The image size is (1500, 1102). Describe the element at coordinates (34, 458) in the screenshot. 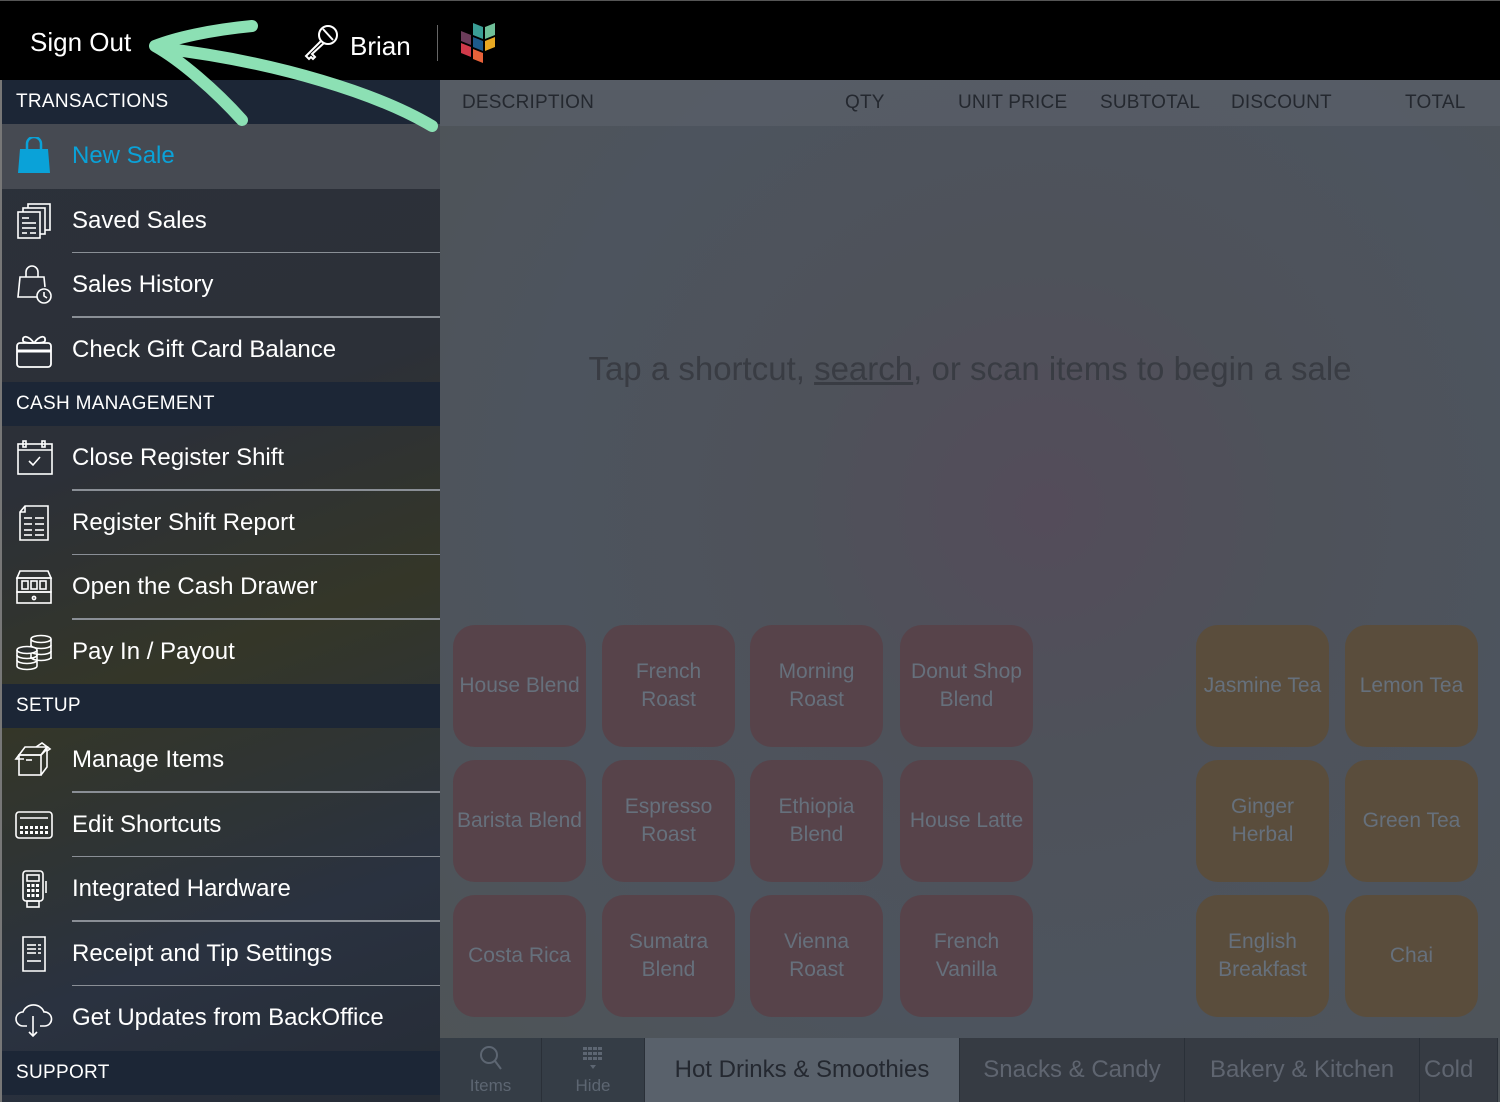

I see `calendar-check-icon` at that location.